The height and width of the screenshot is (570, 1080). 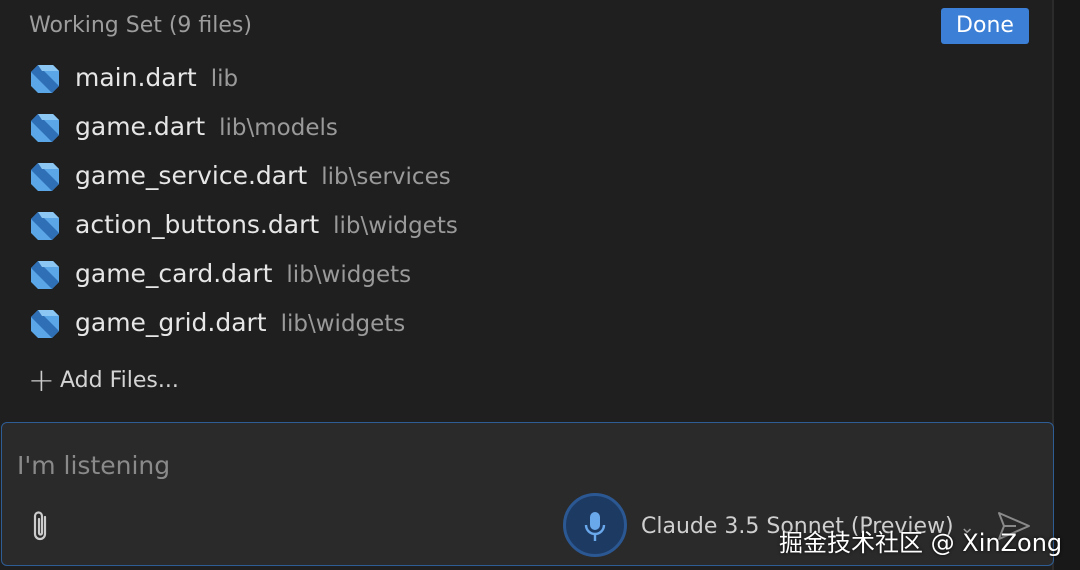 I want to click on file-path: lib, so click(x=224, y=79).